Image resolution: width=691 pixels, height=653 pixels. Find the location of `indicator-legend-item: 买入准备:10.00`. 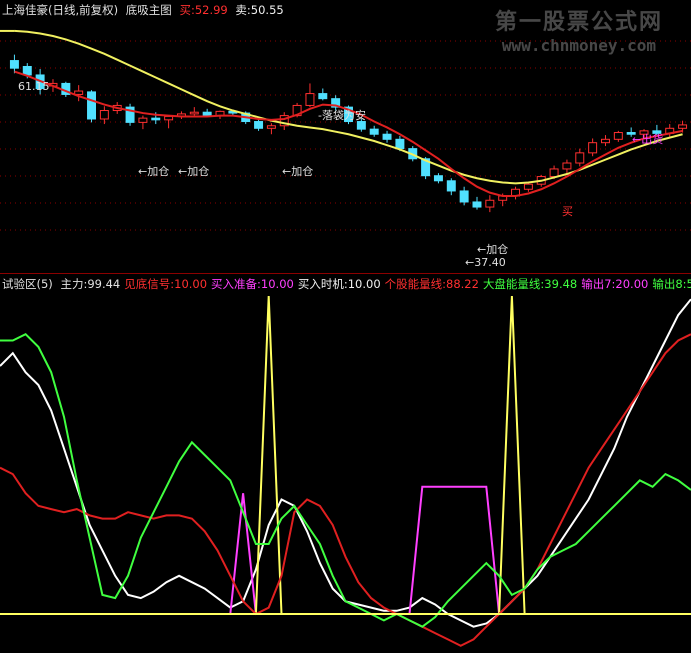

indicator-legend-item: 买入准备:10.00 is located at coordinates (252, 284).